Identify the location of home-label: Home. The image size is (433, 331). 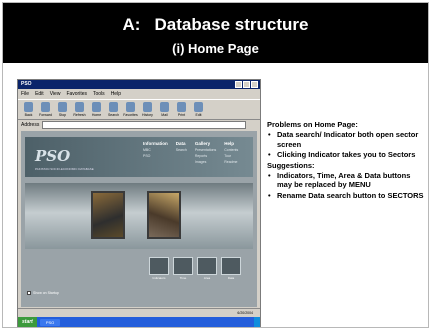
(96, 115).